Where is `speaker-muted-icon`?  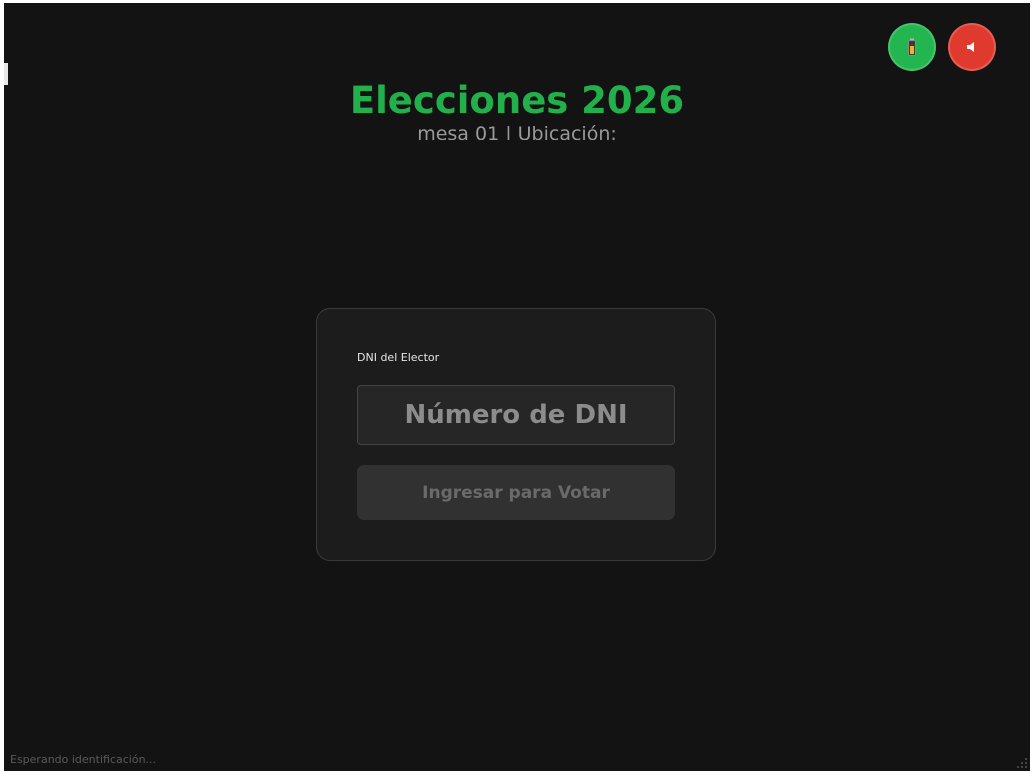
speaker-muted-icon is located at coordinates (973, 47).